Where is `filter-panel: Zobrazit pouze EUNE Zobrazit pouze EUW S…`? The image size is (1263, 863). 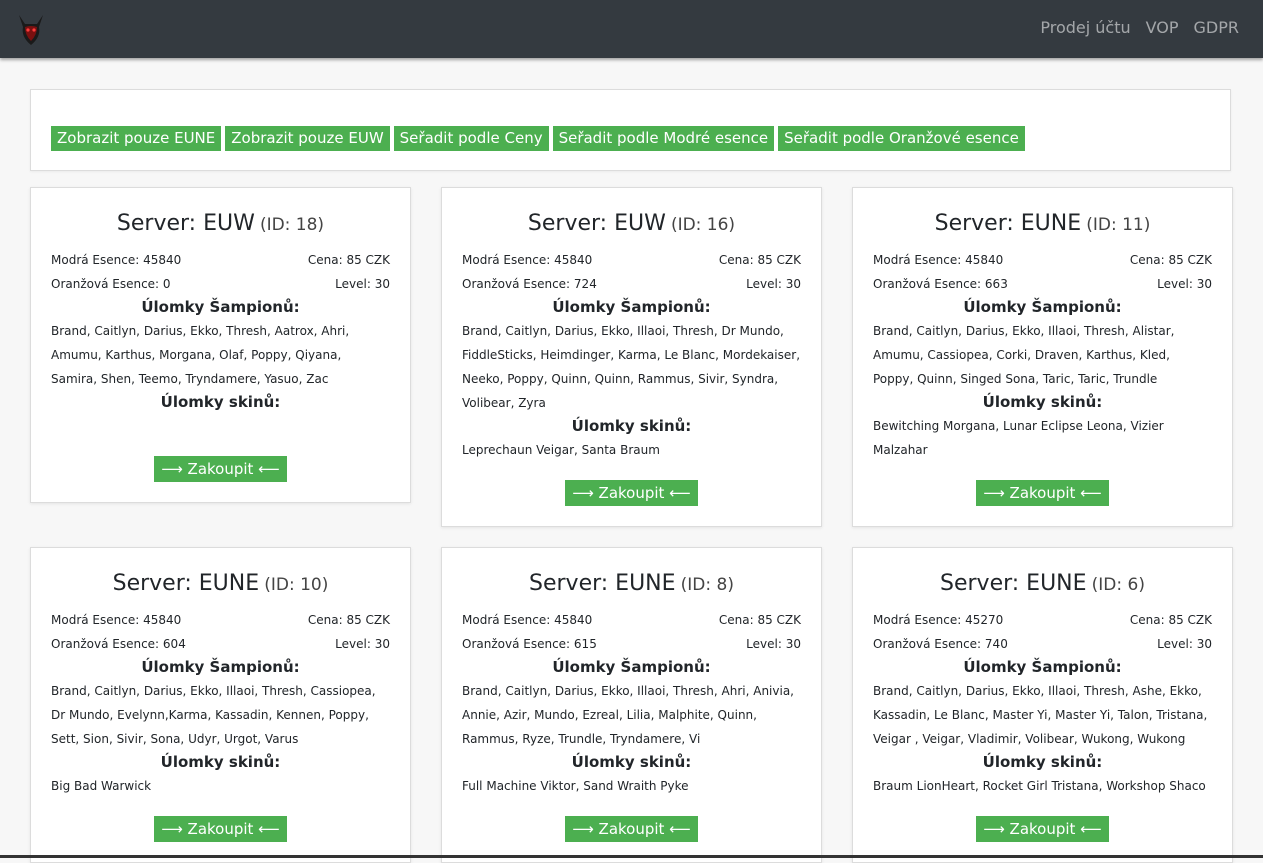
filter-panel: Zobrazit pouze EUNE Zobrazit pouze EUW S… is located at coordinates (630, 130).